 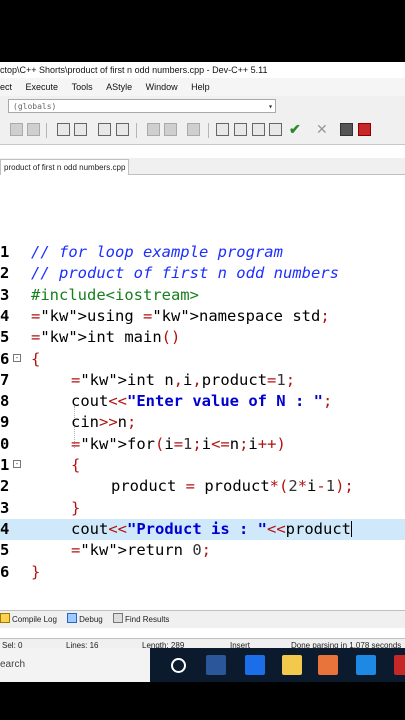 I want to click on code-line: 8 cout<<"Enter value of N : ";, so click(x=202, y=401).